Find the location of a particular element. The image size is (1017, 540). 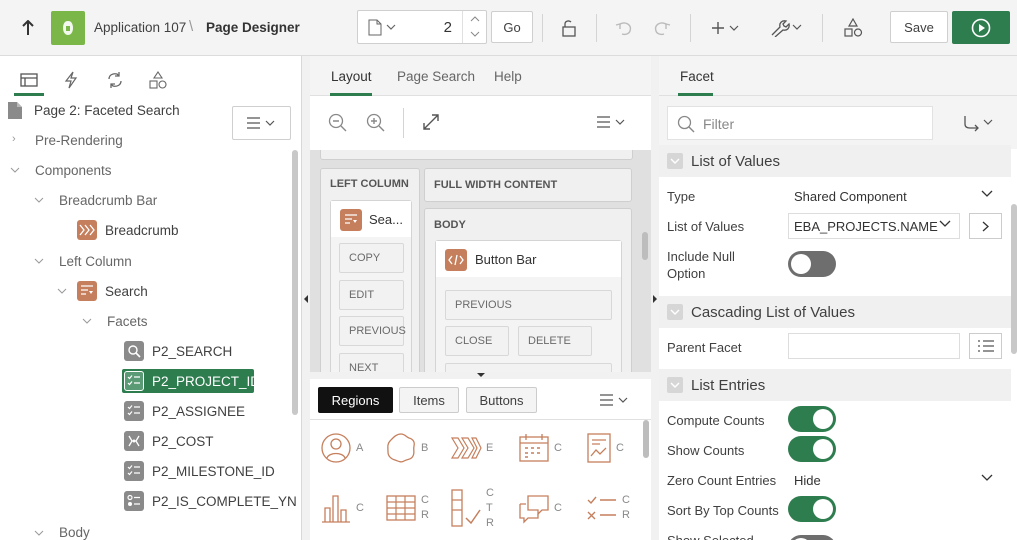

gallery-item-checklist: C R is located at coordinates (613, 508).